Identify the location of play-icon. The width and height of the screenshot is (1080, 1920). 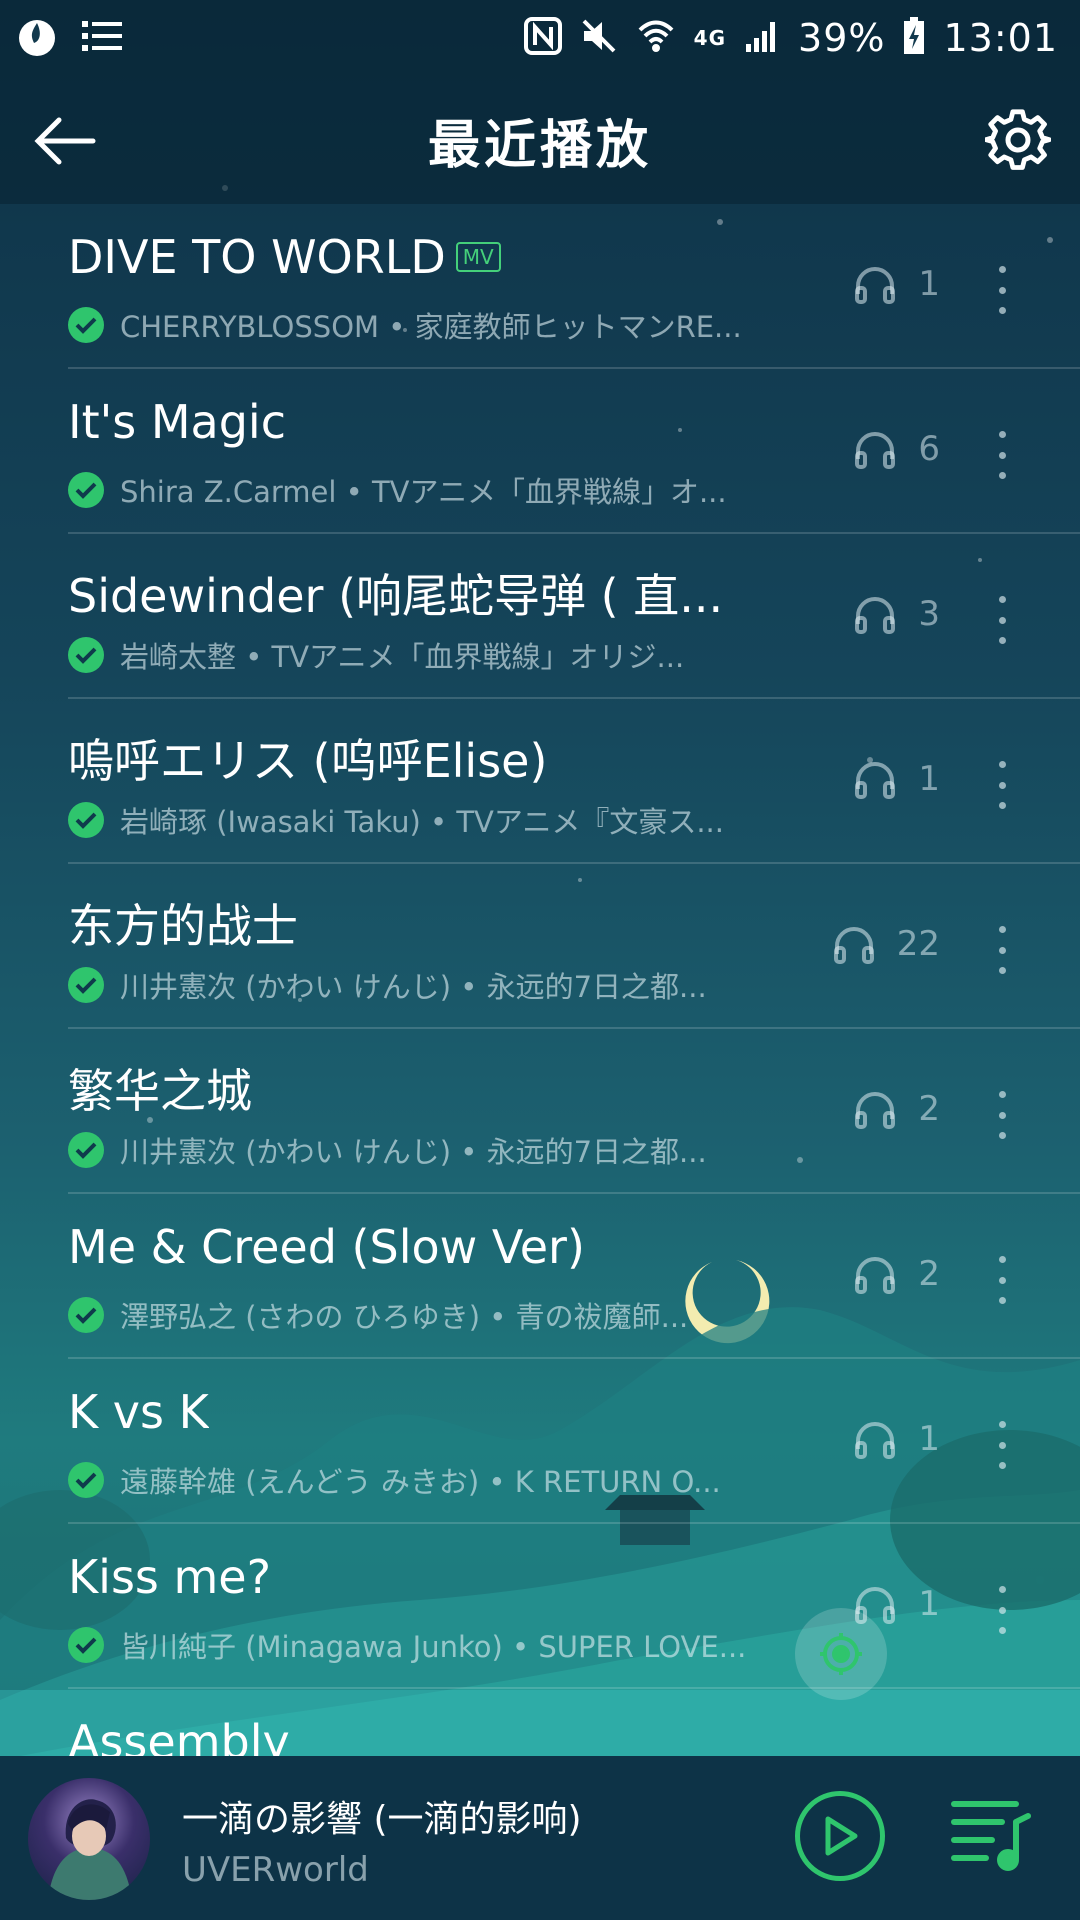
(841, 1836).